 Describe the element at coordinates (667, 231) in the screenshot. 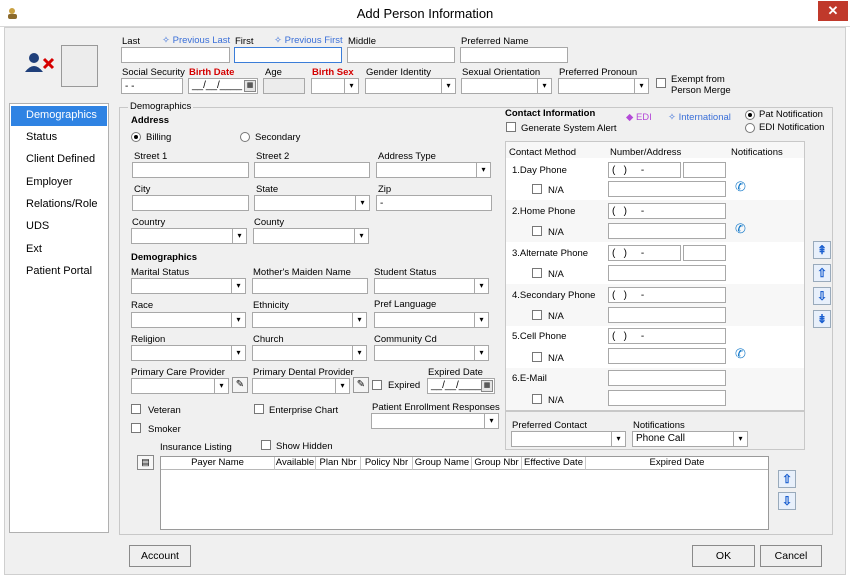

I see `home-phone-extra-input` at that location.